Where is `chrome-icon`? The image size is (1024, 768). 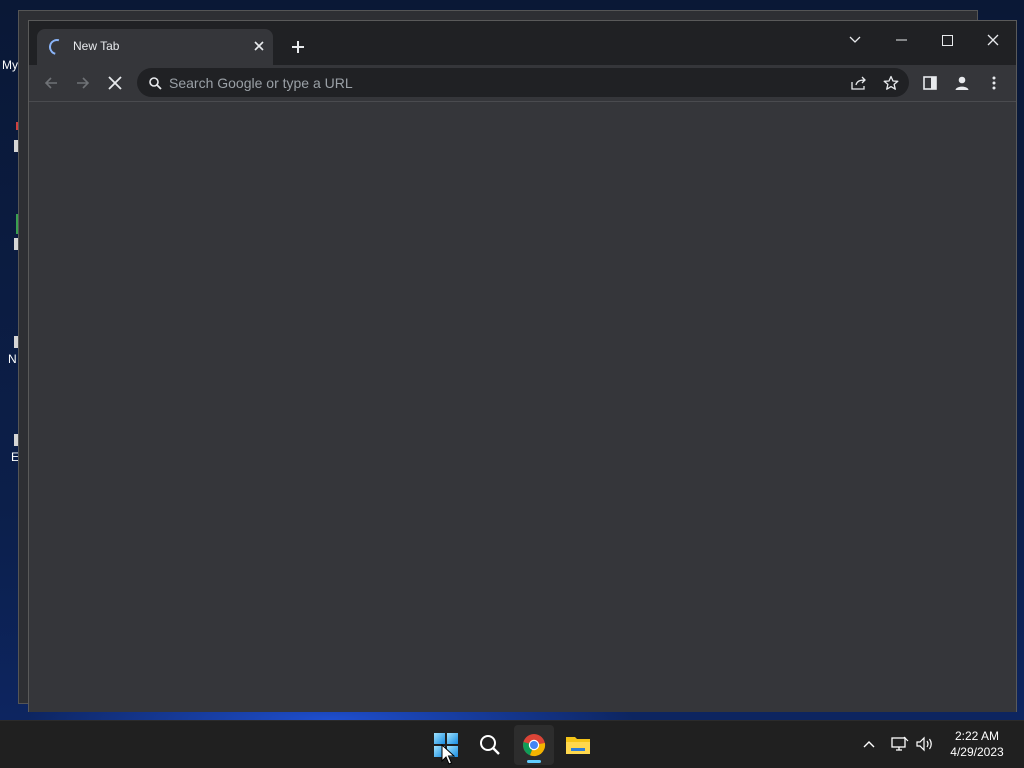
chrome-icon is located at coordinates (534, 745).